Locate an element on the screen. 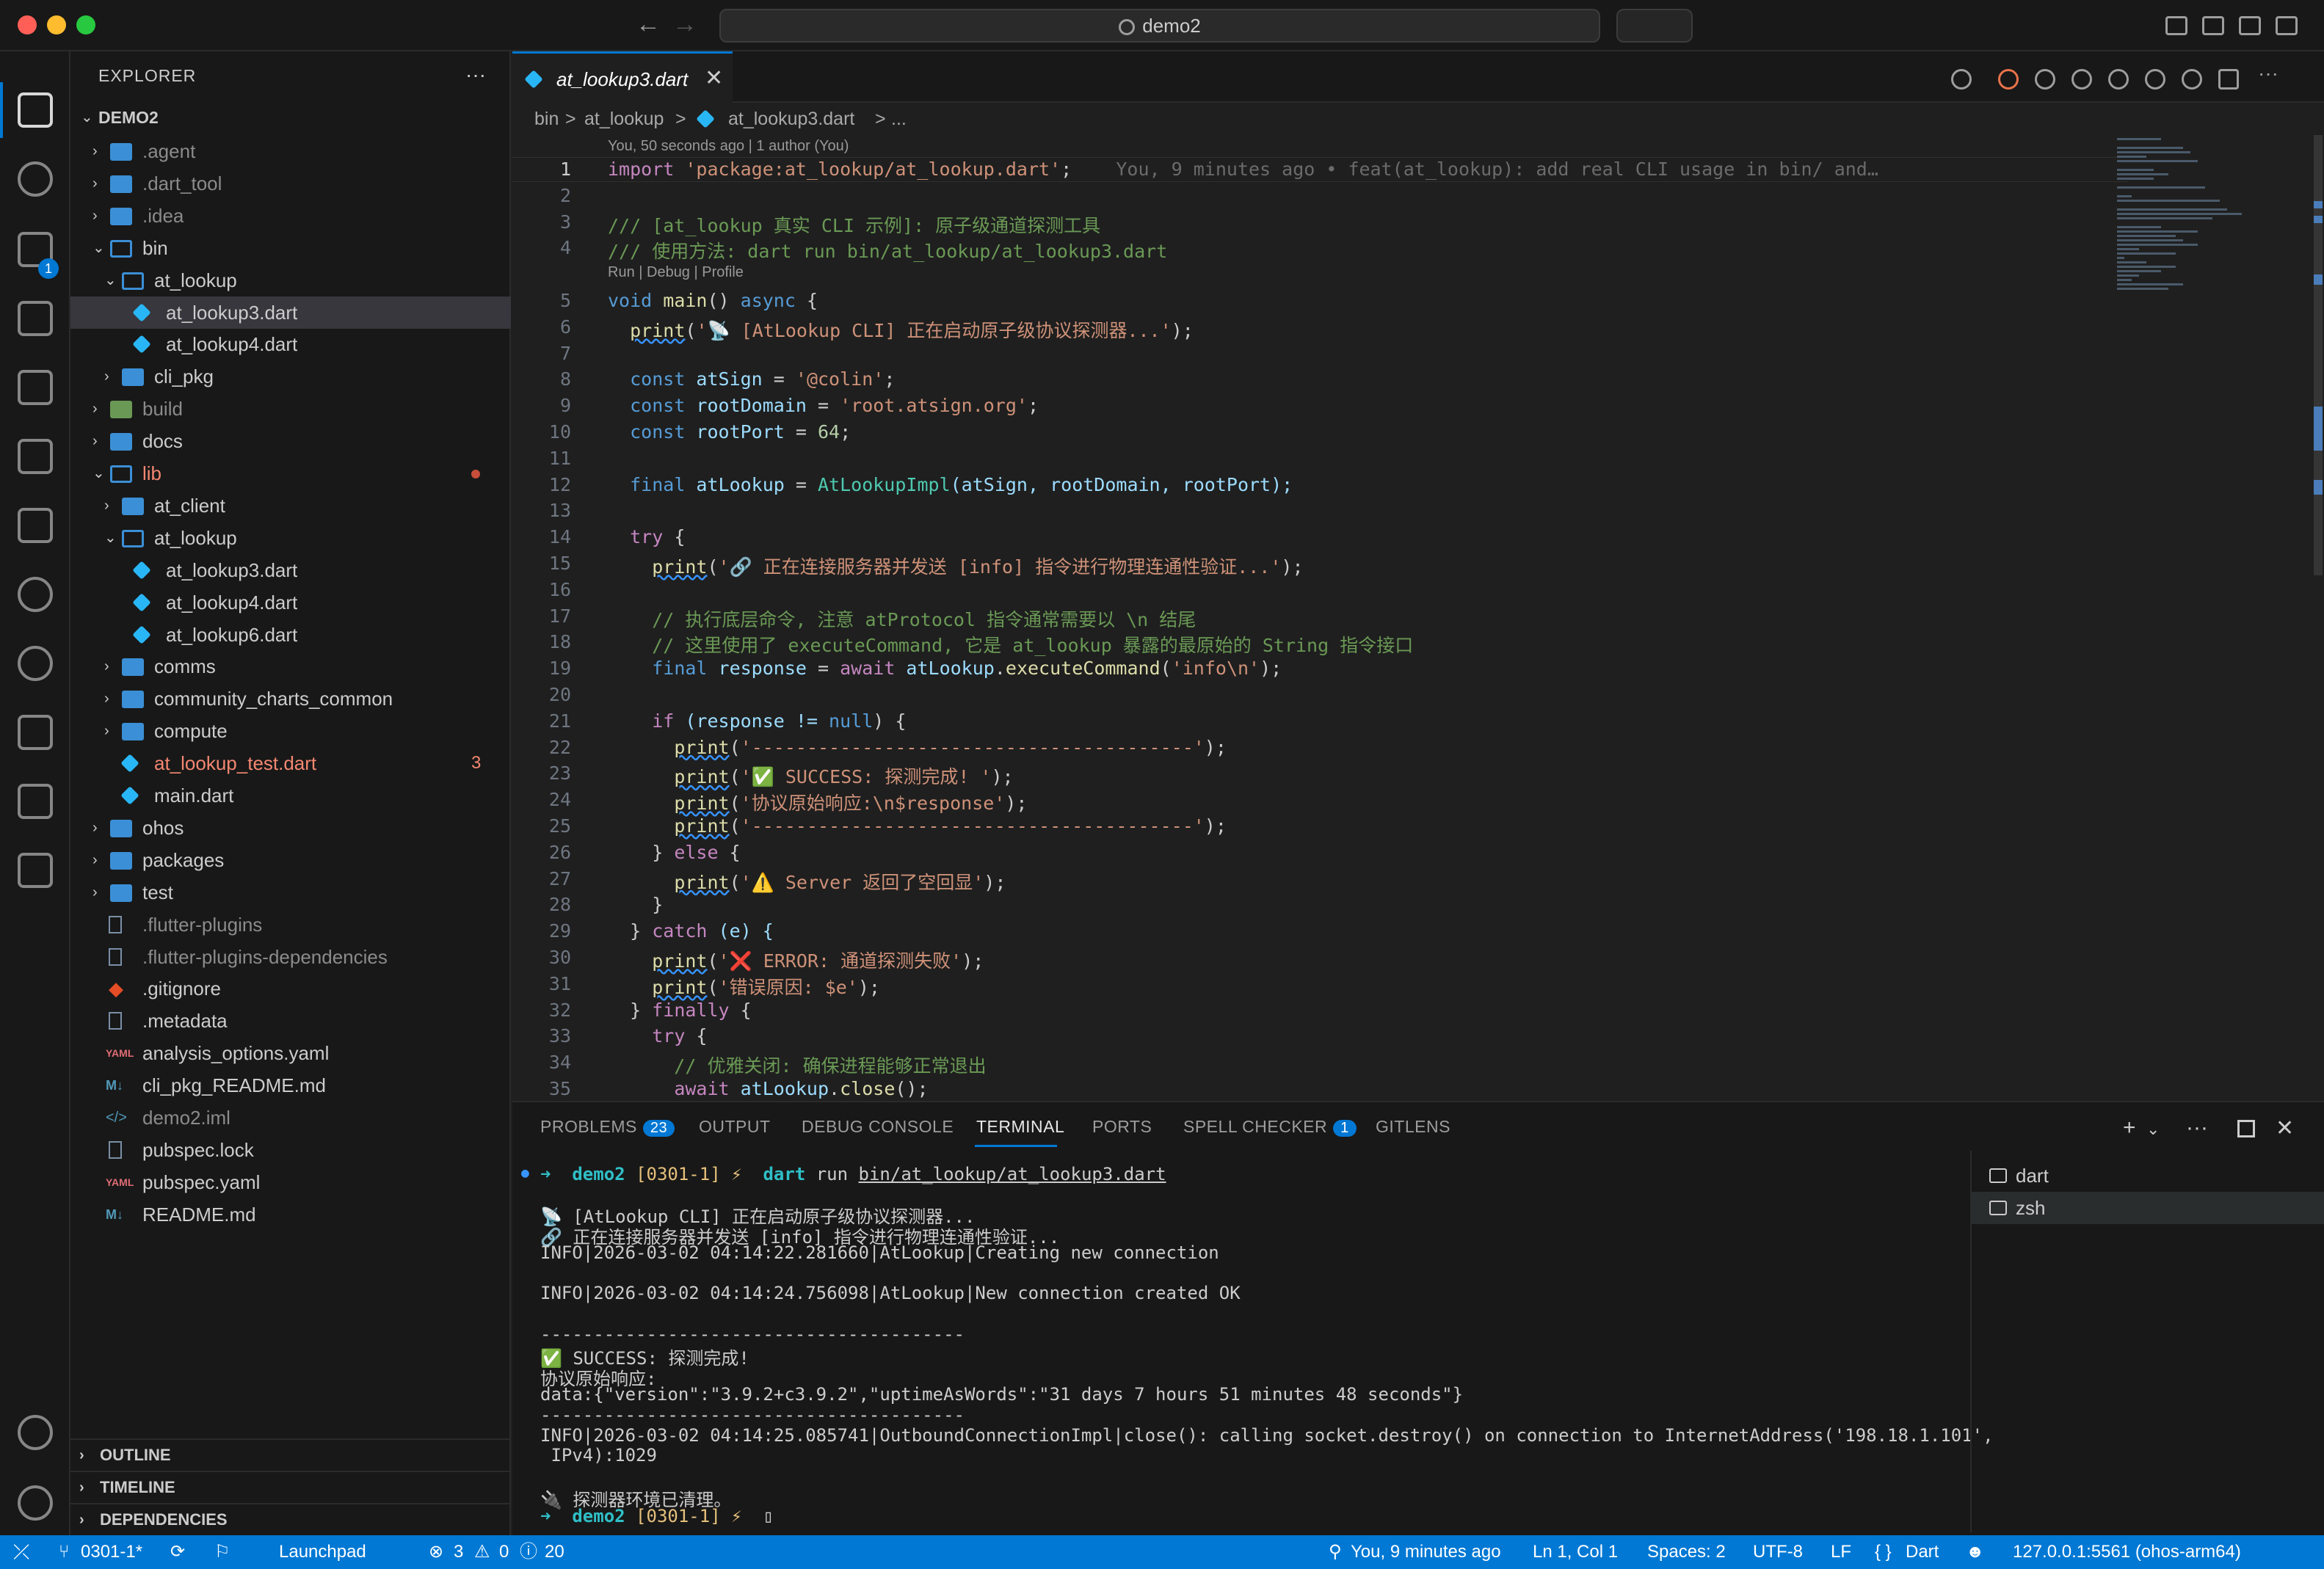 The width and height of the screenshot is (2324, 1569). tree-item: YAML pubspec.yaml is located at coordinates (290, 1182).